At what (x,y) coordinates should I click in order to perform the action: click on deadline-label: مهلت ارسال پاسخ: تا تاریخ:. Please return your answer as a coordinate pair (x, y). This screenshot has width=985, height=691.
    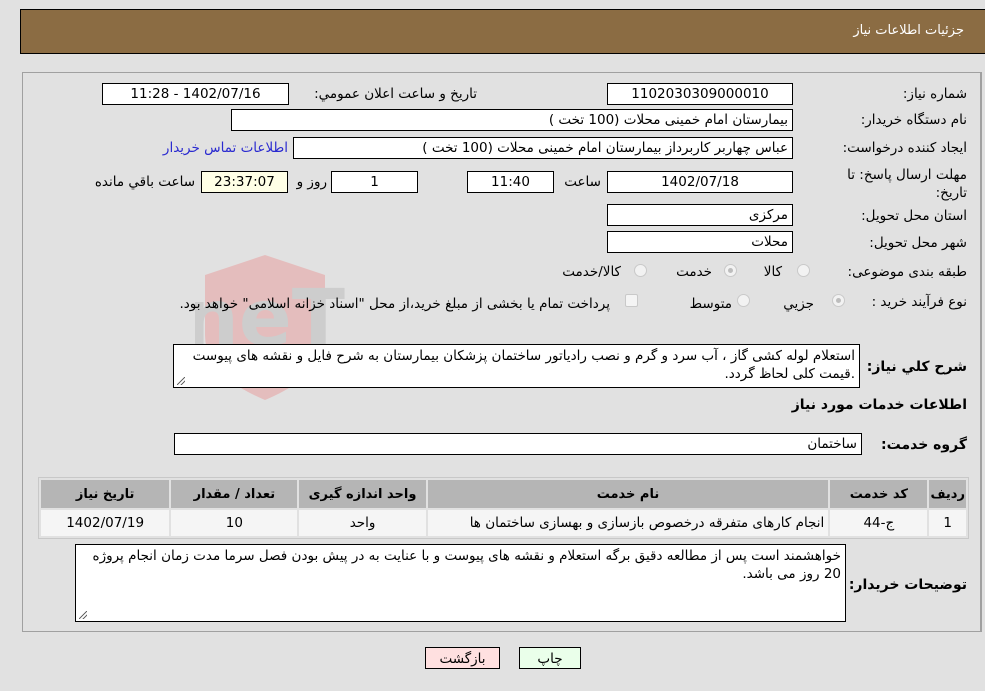
    Looking at the image, I should click on (907, 184).